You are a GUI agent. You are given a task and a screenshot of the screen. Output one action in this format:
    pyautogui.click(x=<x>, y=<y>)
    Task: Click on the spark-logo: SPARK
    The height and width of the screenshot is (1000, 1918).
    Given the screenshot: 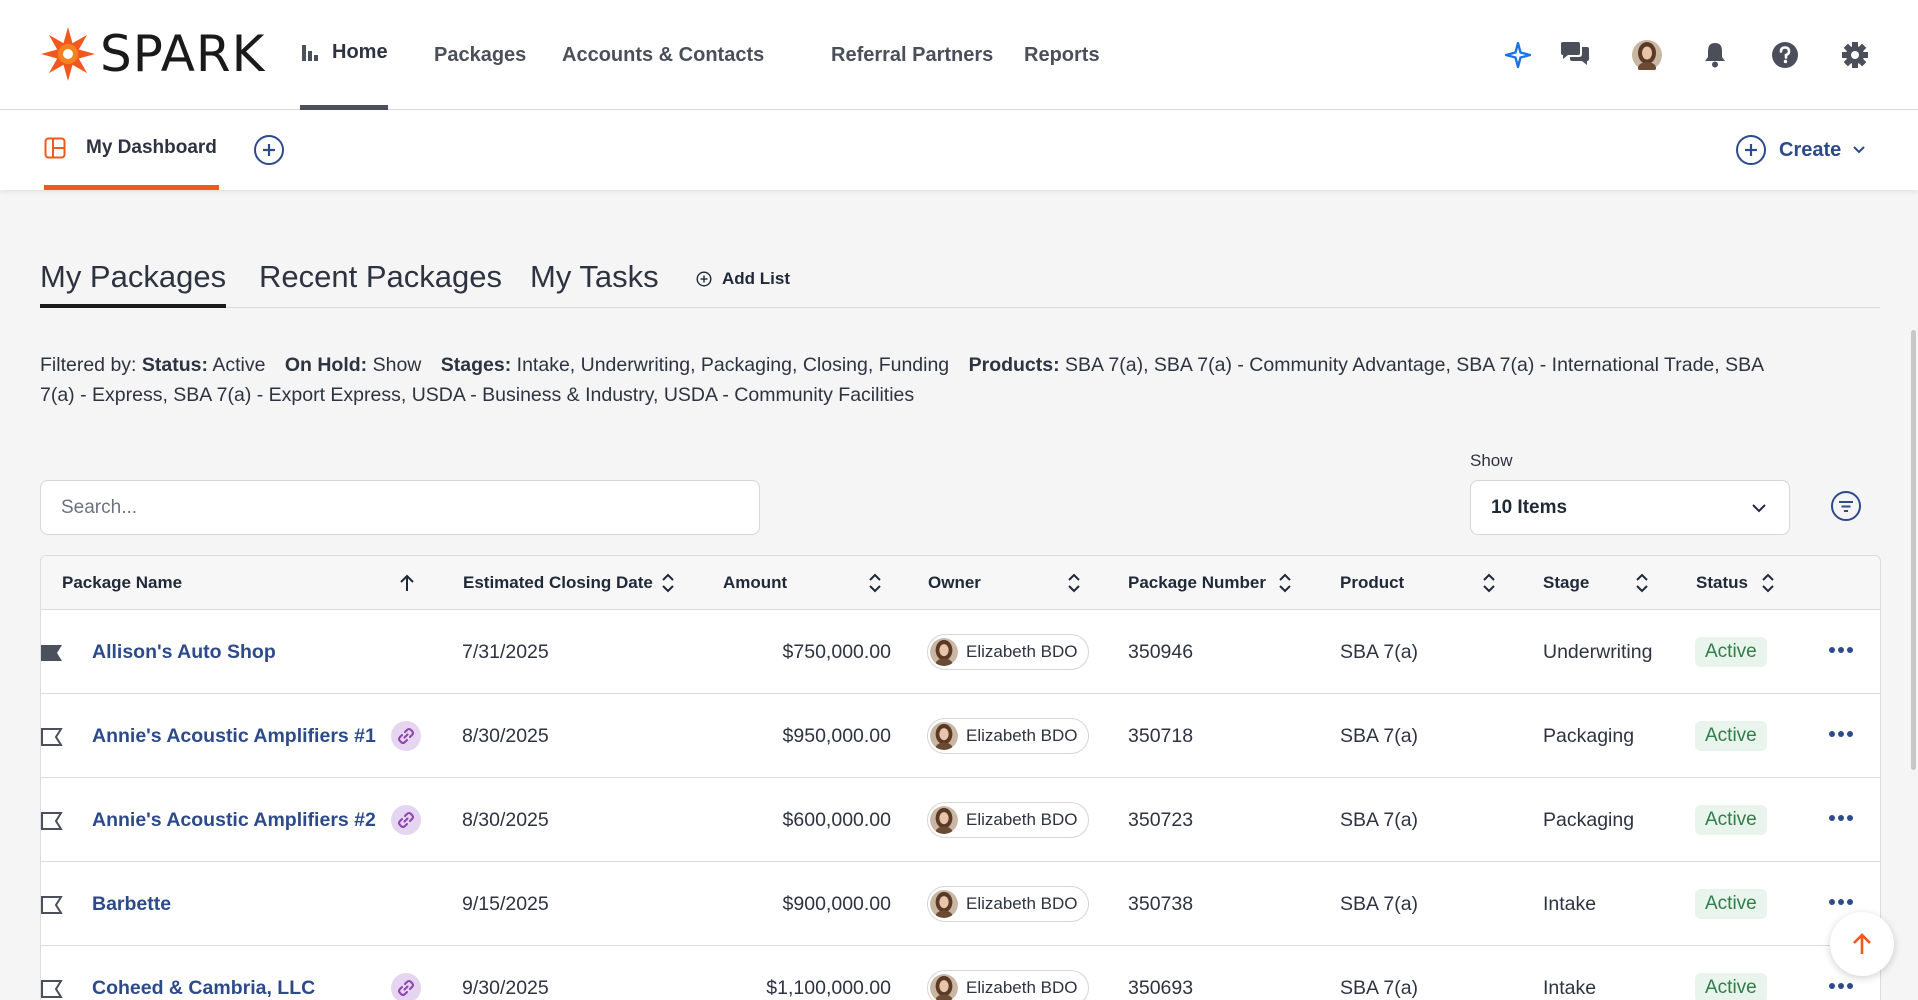 What is the action you would take?
    pyautogui.click(x=152, y=54)
    